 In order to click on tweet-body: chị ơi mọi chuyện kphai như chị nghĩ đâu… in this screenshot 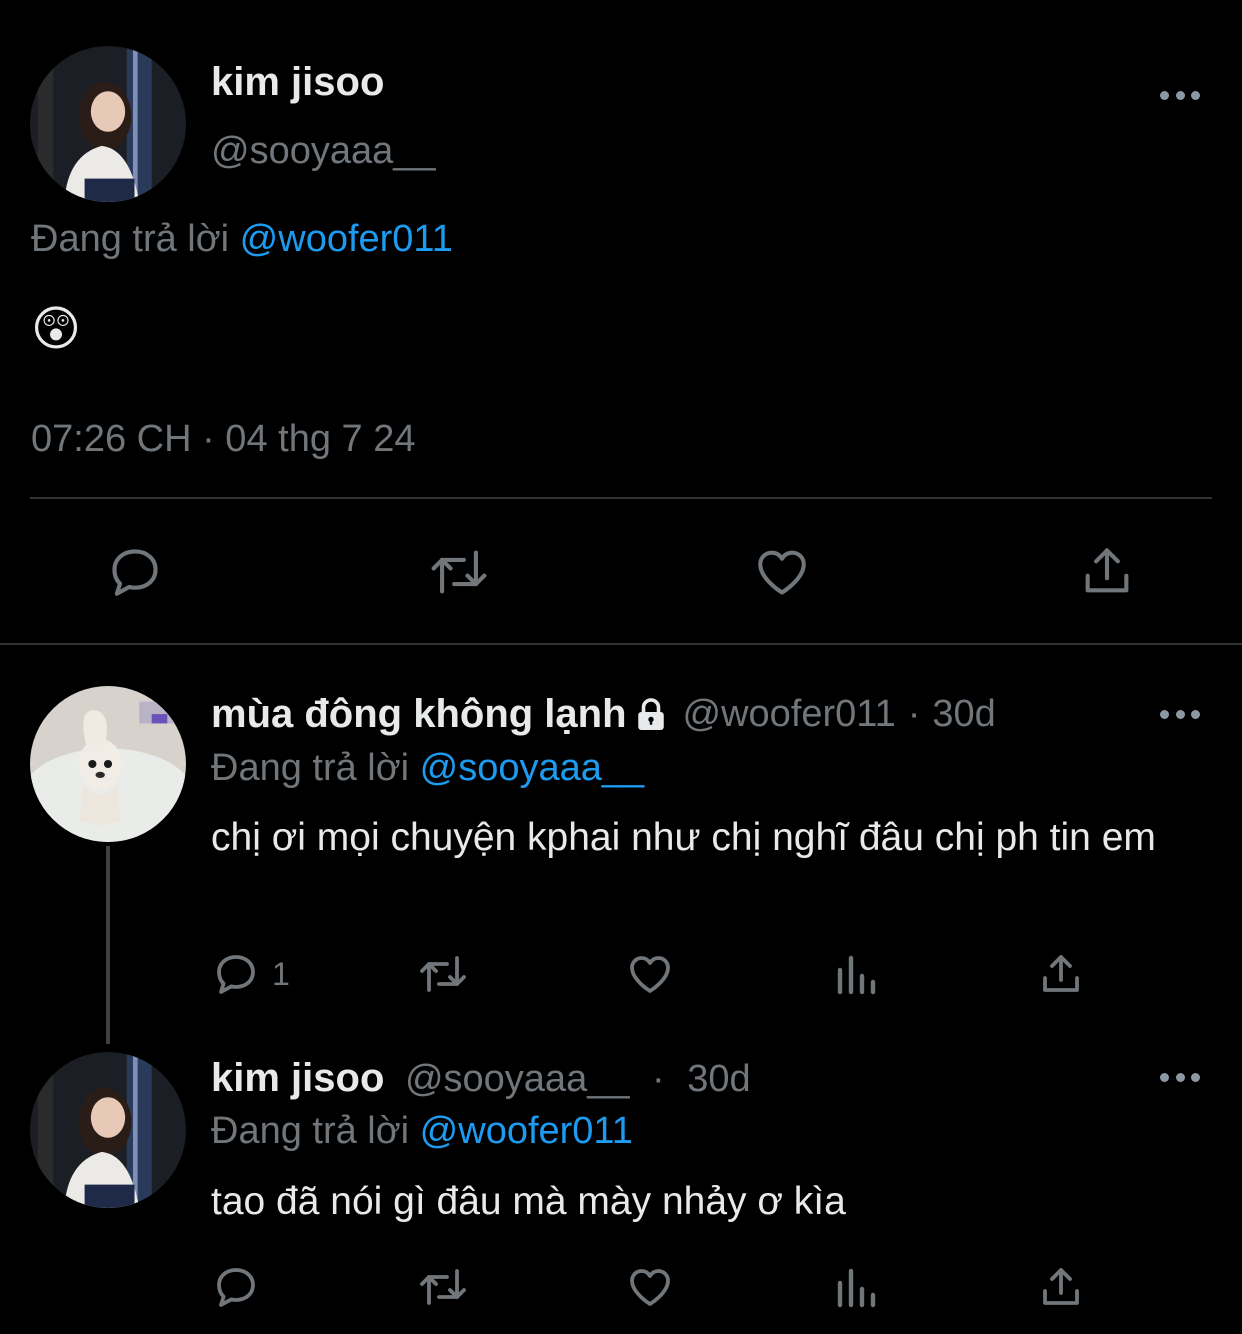, I will do `click(683, 837)`.